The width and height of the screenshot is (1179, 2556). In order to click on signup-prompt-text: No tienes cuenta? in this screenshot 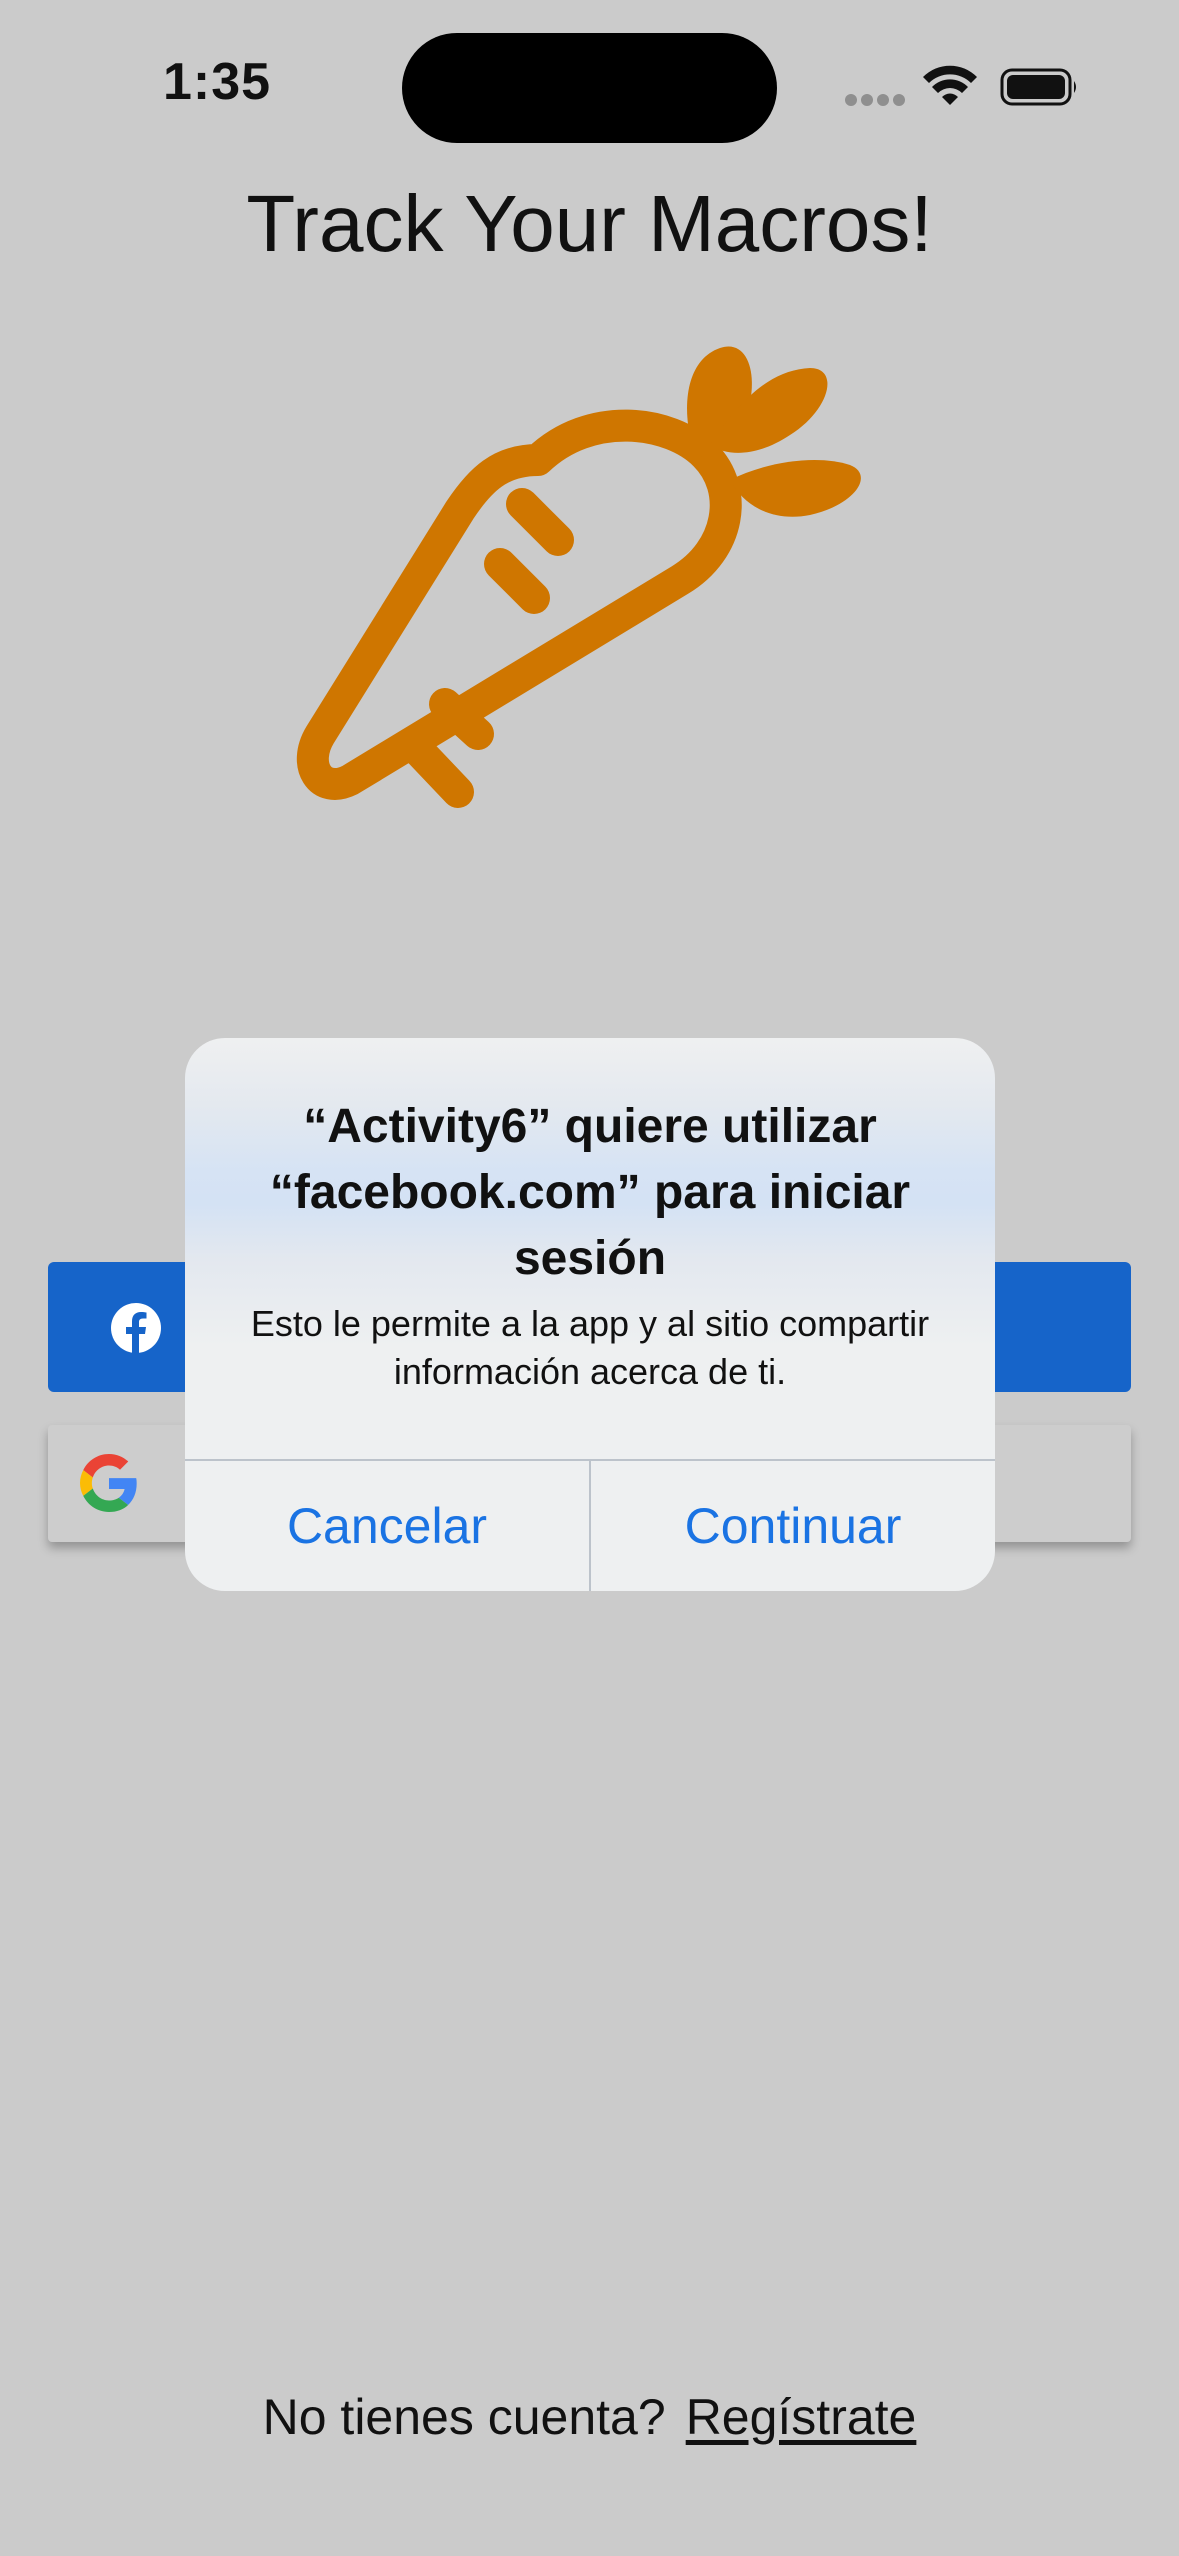, I will do `click(464, 2417)`.